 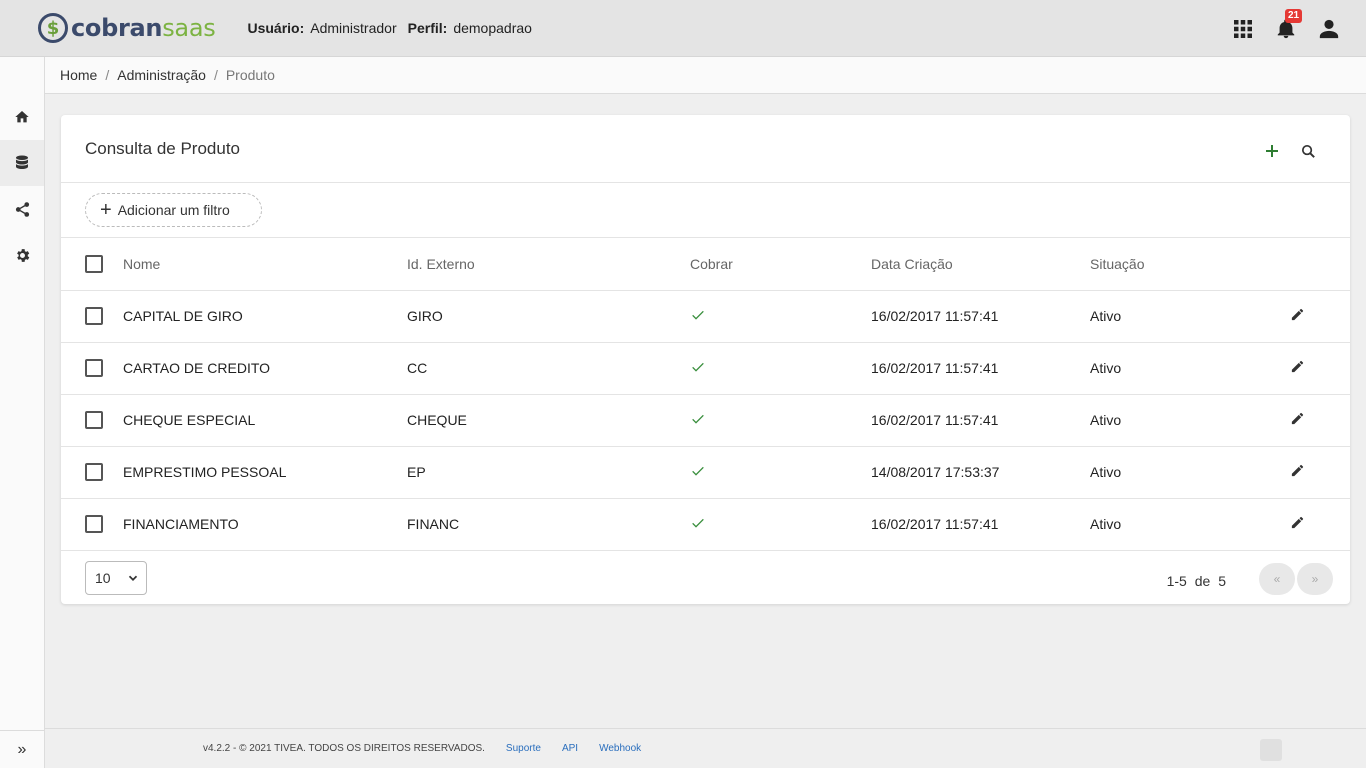 What do you see at coordinates (265, 524) in the screenshot?
I see `cell-nome: FINANCIAMENTO` at bounding box center [265, 524].